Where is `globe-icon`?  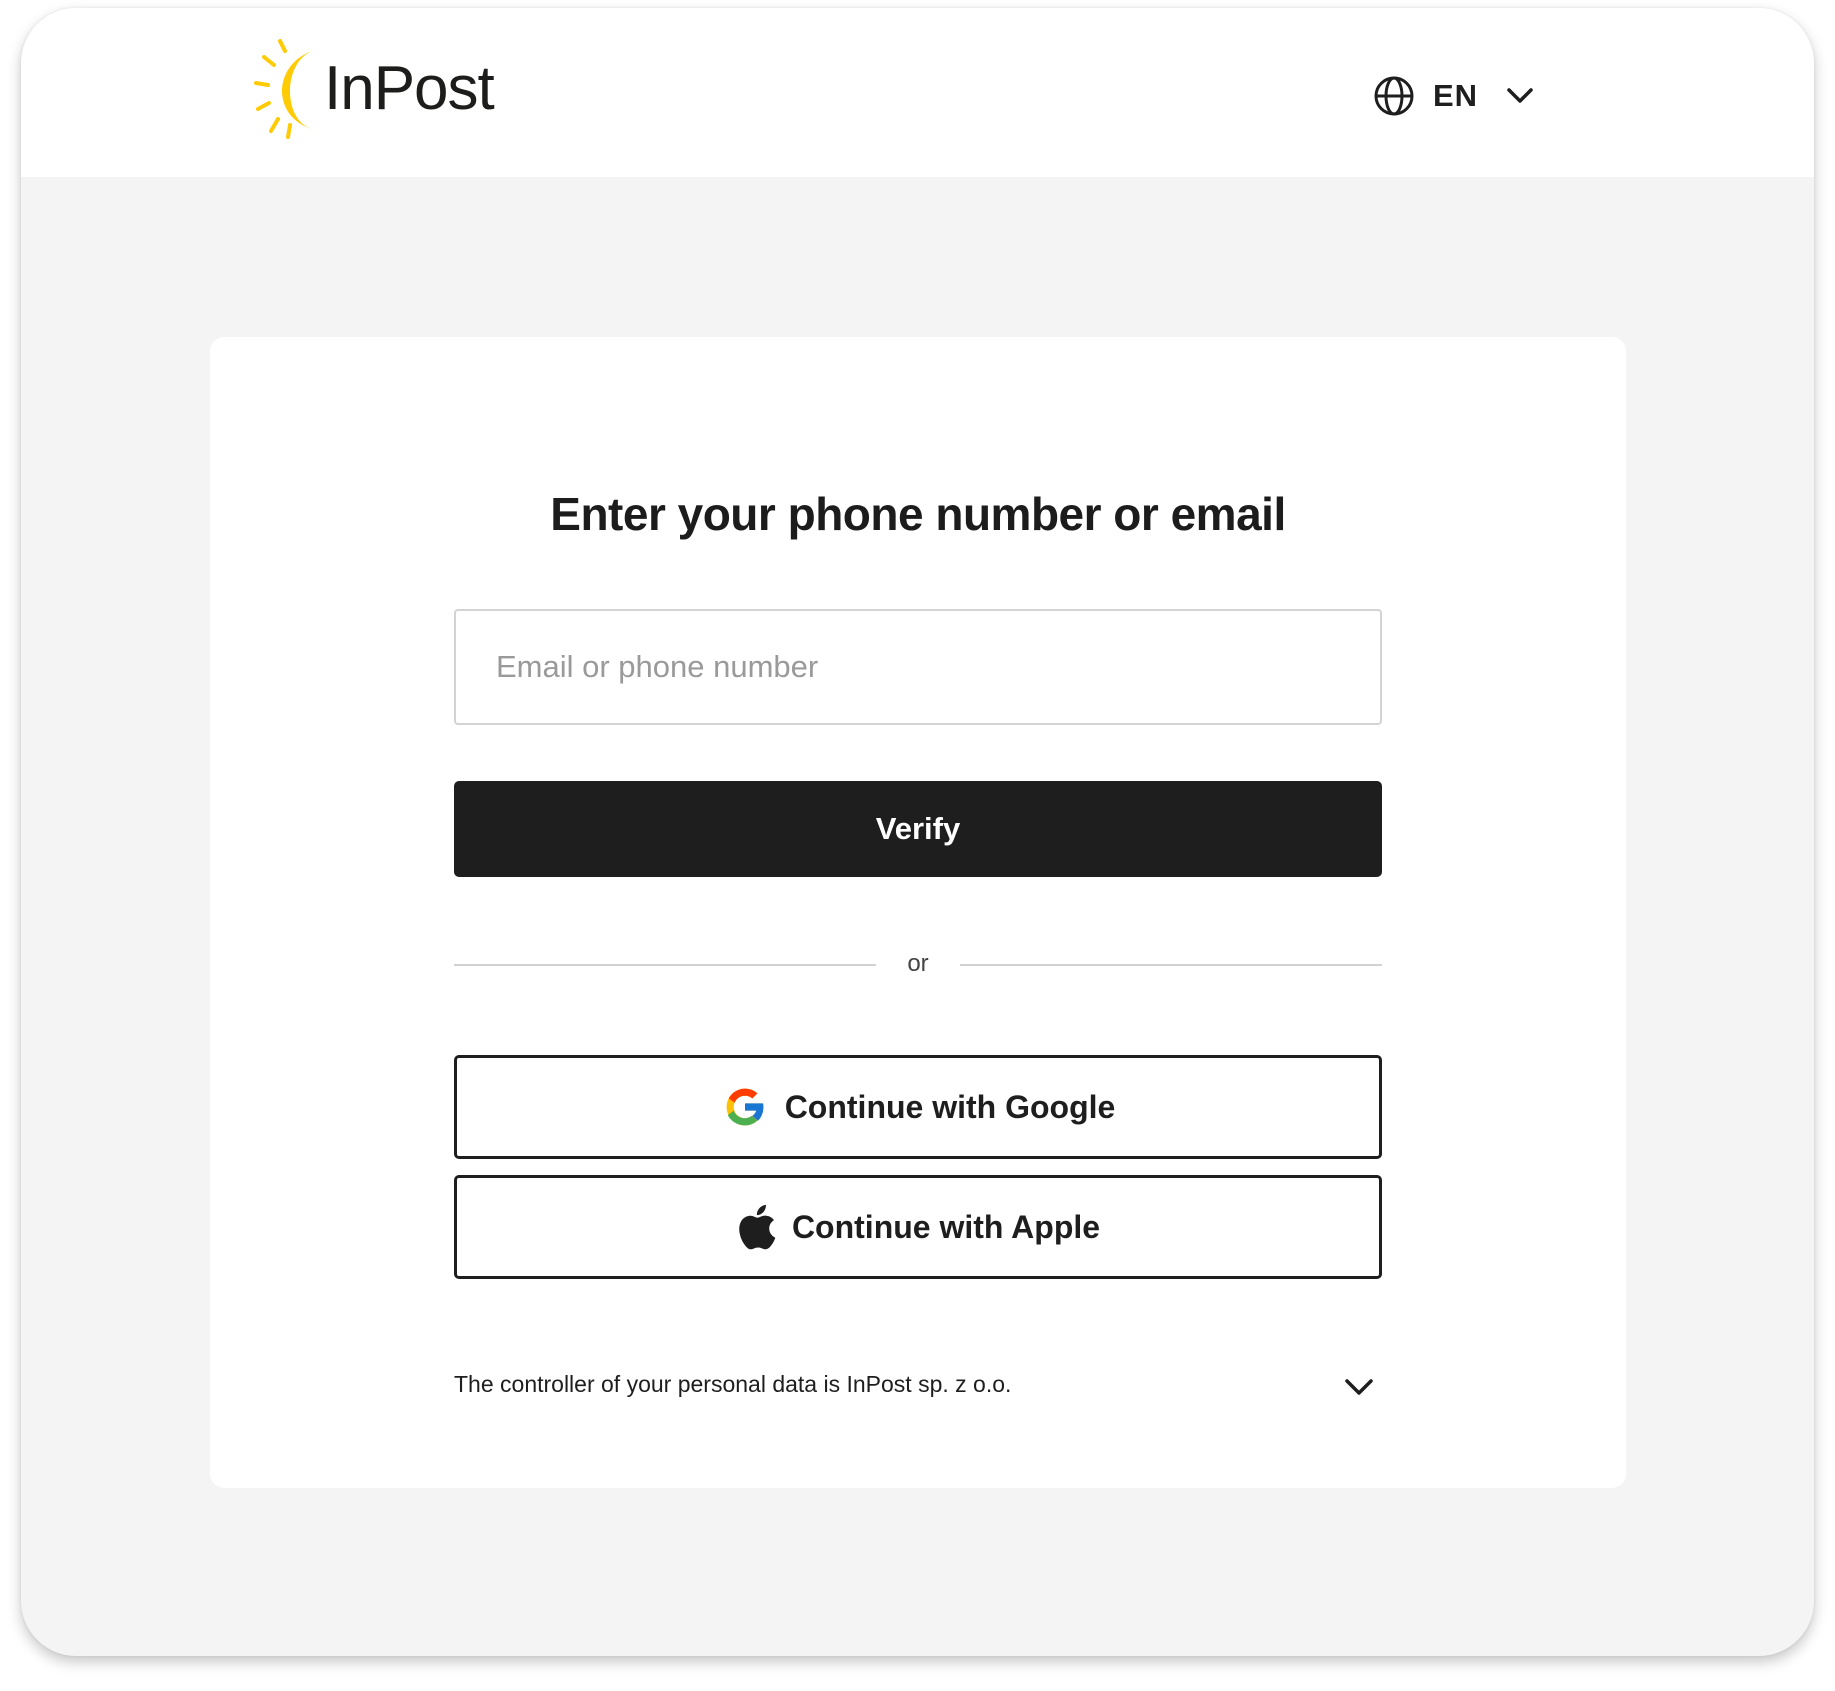 globe-icon is located at coordinates (1394, 96).